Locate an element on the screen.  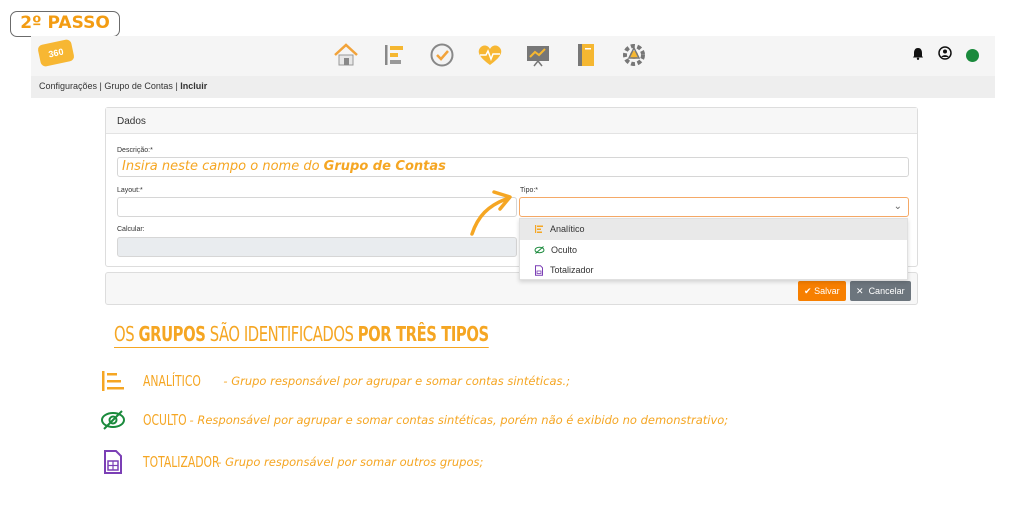
tipo-dropdown: Analítico Oculto Totalizador is located at coordinates (713, 249).